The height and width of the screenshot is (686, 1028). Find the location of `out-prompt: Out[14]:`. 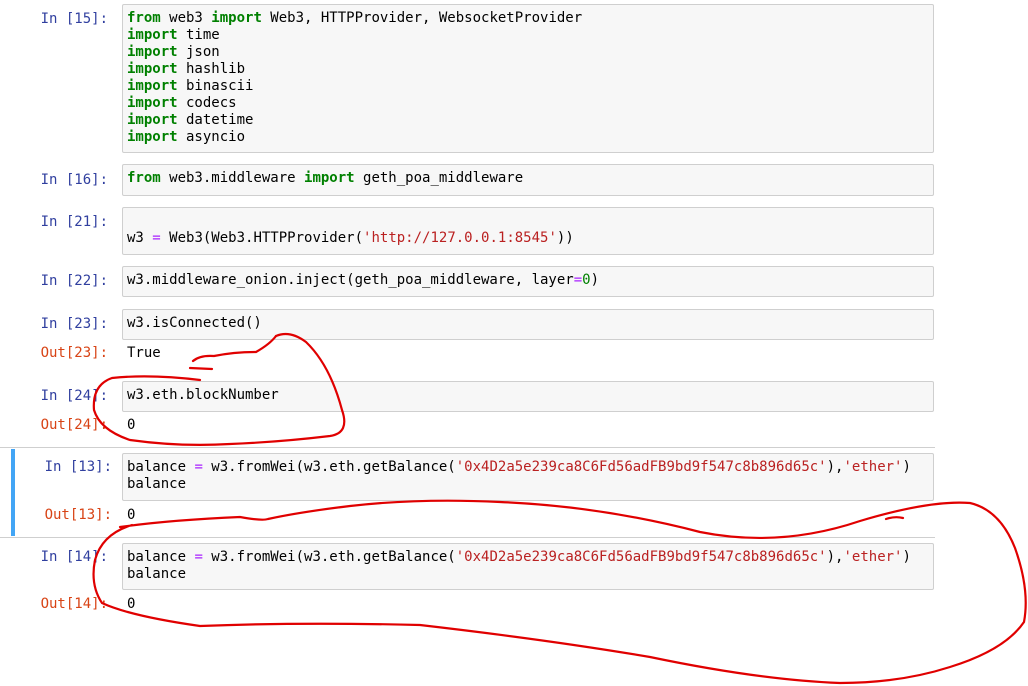

out-prompt: Out[14]: is located at coordinates (74, 604).